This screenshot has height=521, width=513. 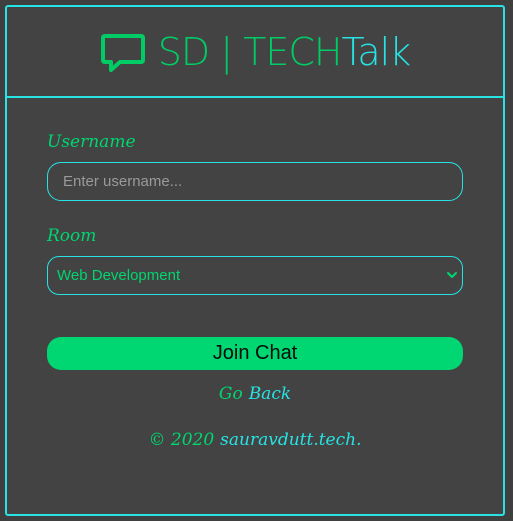 I want to click on footer: © 2020 sauravdutt.tech., so click(x=255, y=440).